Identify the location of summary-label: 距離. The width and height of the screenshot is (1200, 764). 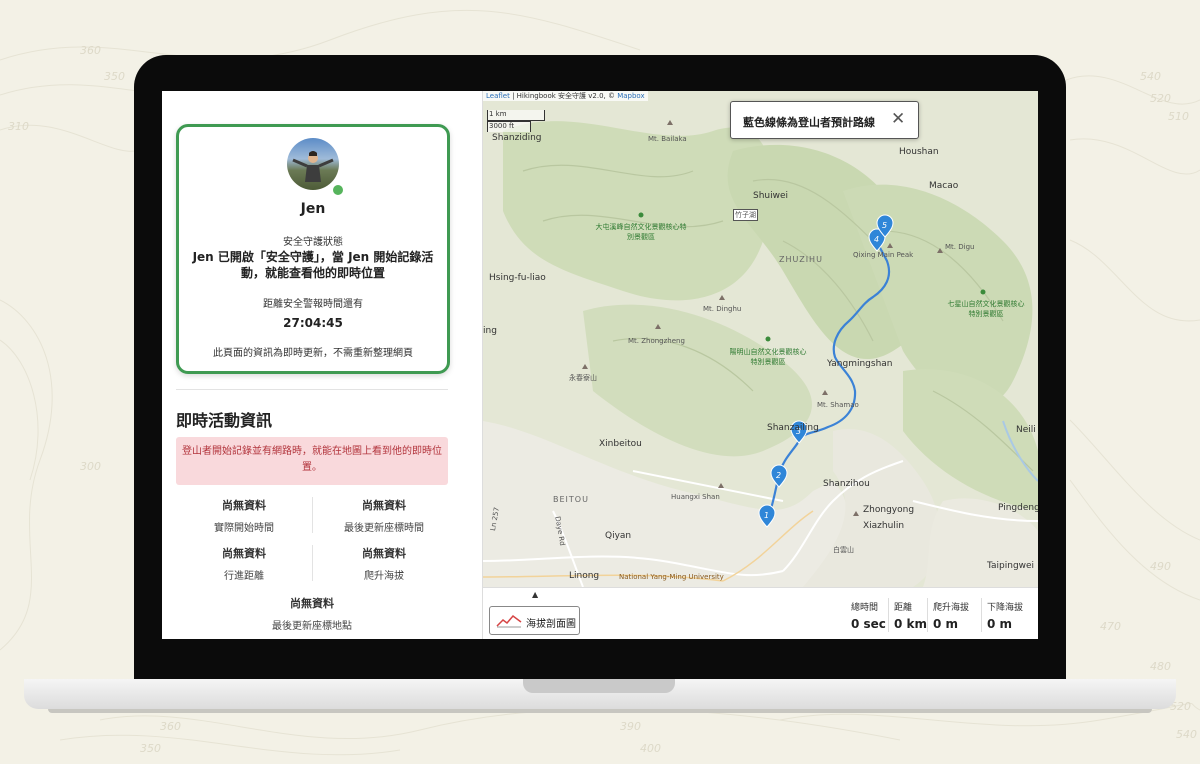
(903, 608).